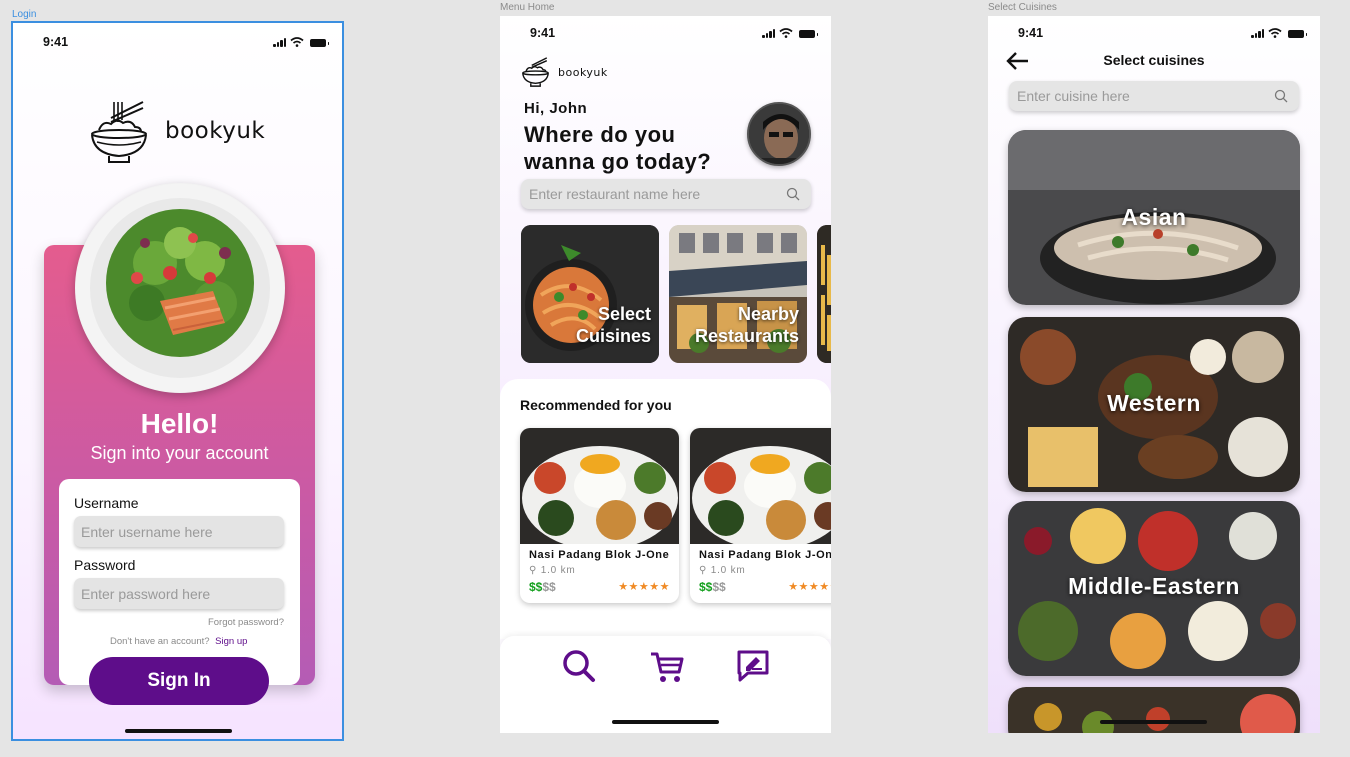  What do you see at coordinates (746, 336) in the screenshot?
I see `tile-line-2: Restaurants` at bounding box center [746, 336].